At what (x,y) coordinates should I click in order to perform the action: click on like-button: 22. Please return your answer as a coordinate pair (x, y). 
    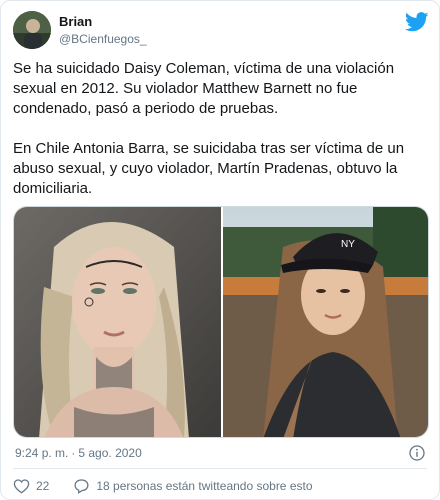
    Looking at the image, I should click on (43, 486).